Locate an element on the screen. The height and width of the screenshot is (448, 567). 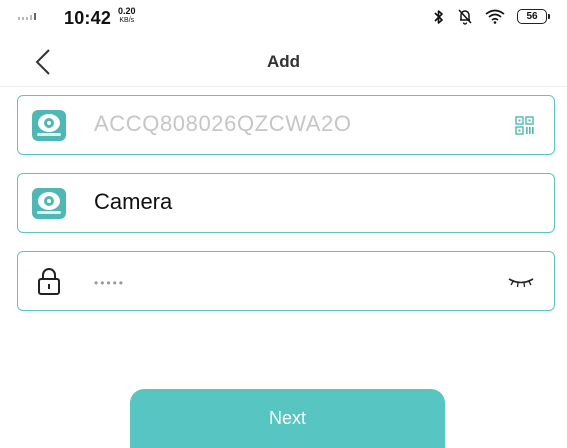
password-field: ••••• is located at coordinates (286, 281).